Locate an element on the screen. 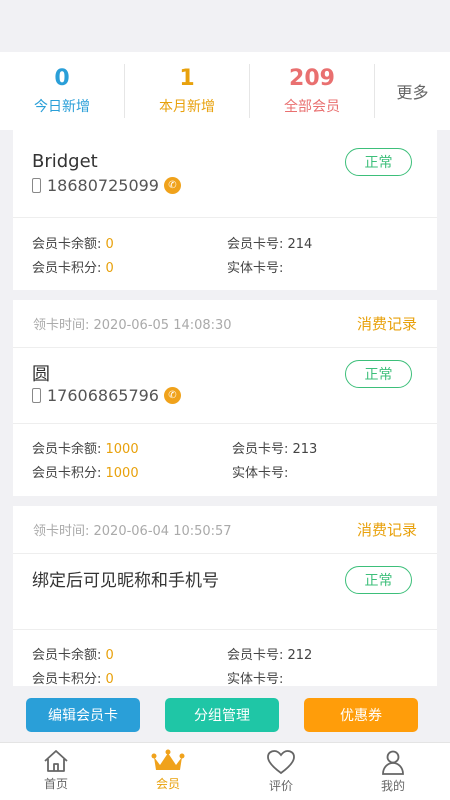  tab-home-label: 首页 is located at coordinates (55, 784).